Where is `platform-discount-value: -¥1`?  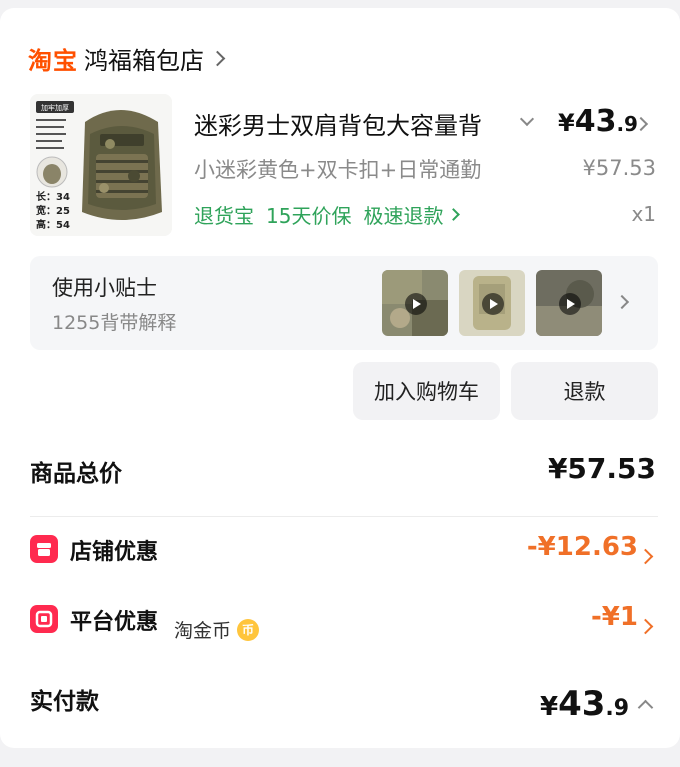
platform-discount-value: -¥1 is located at coordinates (614, 617).